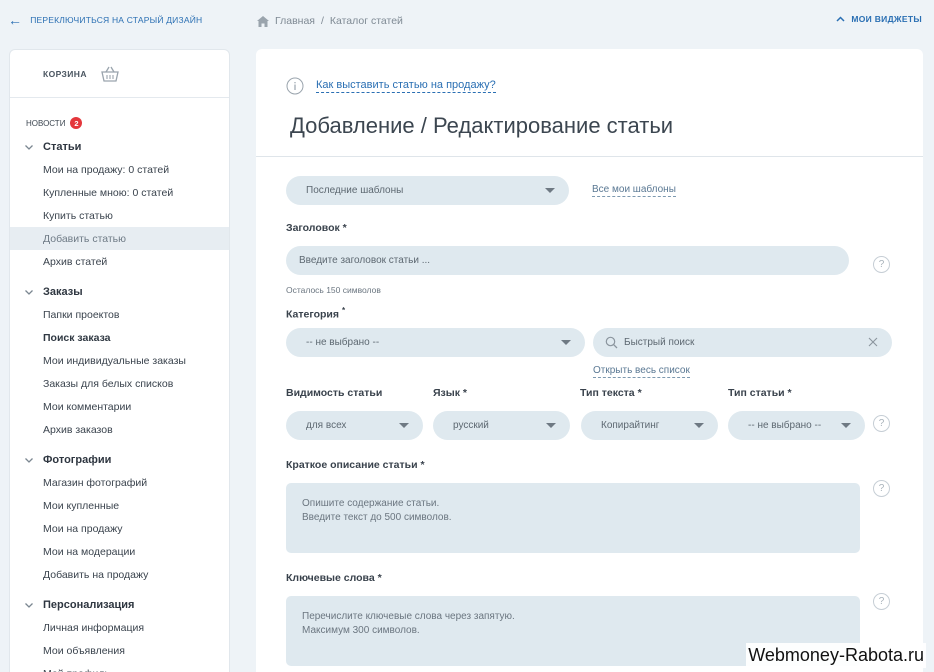  Describe the element at coordinates (886, 19) in the screenshot. I see `my-widgets-label: МОИ ВИДЖЕТЫ` at that location.